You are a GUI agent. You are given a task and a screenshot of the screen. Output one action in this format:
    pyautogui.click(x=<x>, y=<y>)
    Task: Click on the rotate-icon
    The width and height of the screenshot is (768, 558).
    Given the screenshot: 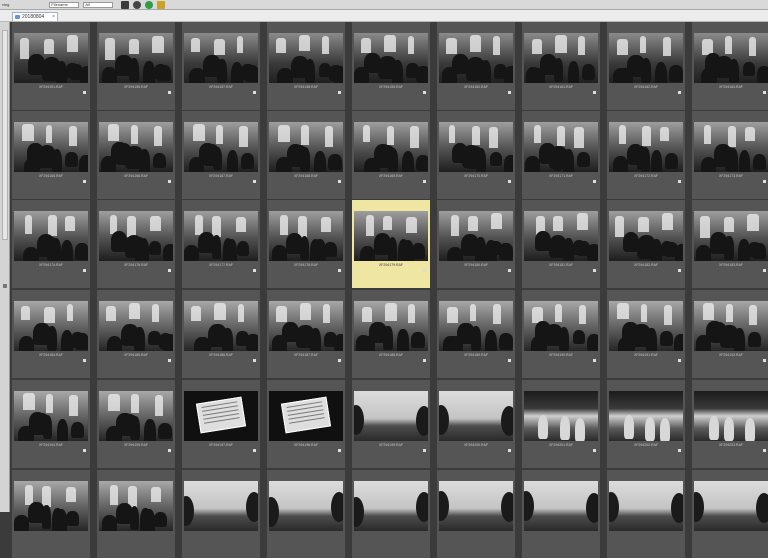 What is the action you would take?
    pyautogui.click(x=137, y=4)
    